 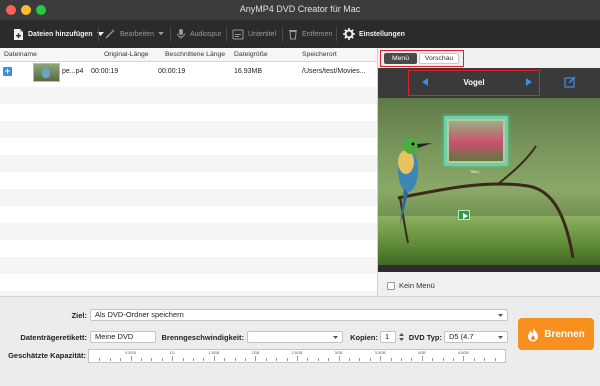 What do you see at coordinates (474, 82) in the screenshot?
I see `template-name: Vogel` at bounding box center [474, 82].